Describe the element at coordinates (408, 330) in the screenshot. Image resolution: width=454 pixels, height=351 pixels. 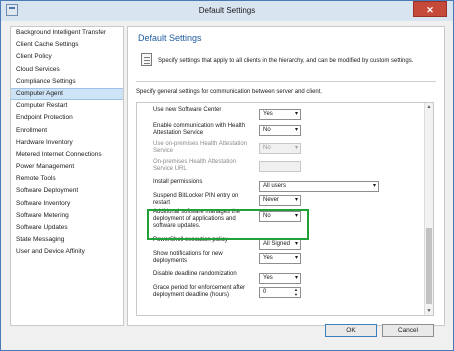
I see `cancel-button: Cancel` at that location.